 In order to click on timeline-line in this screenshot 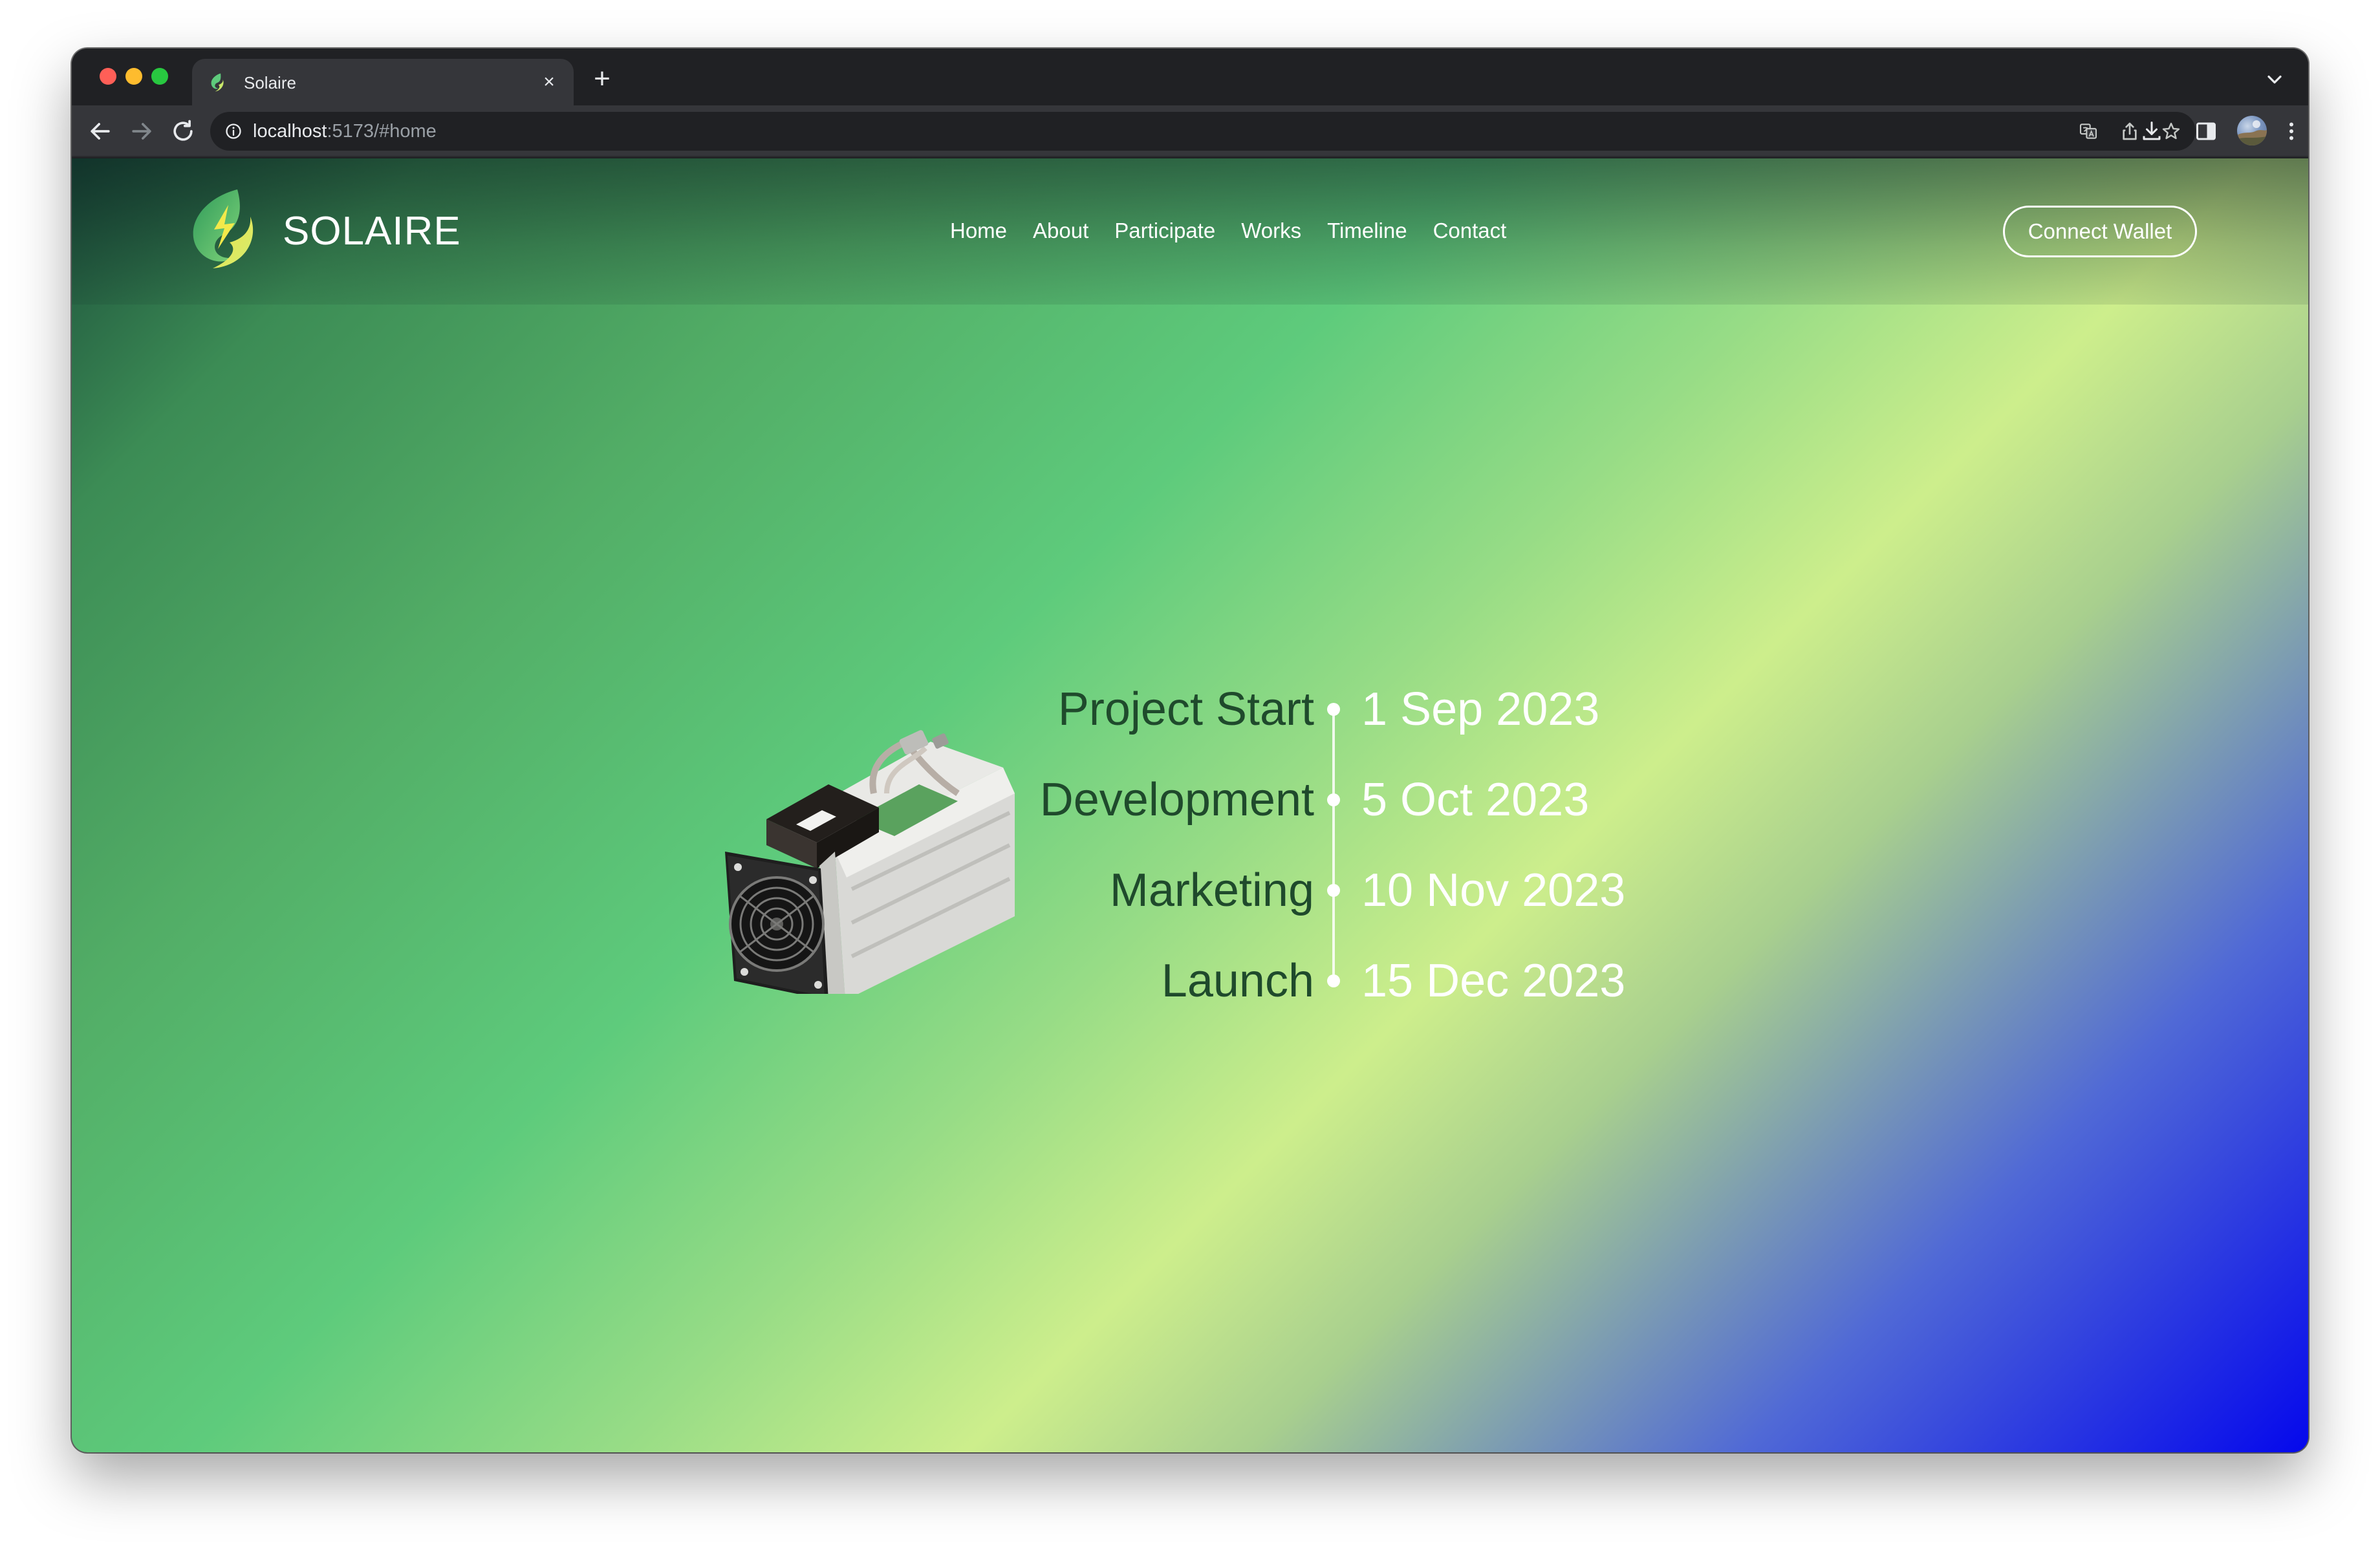, I will do `click(1333, 842)`.